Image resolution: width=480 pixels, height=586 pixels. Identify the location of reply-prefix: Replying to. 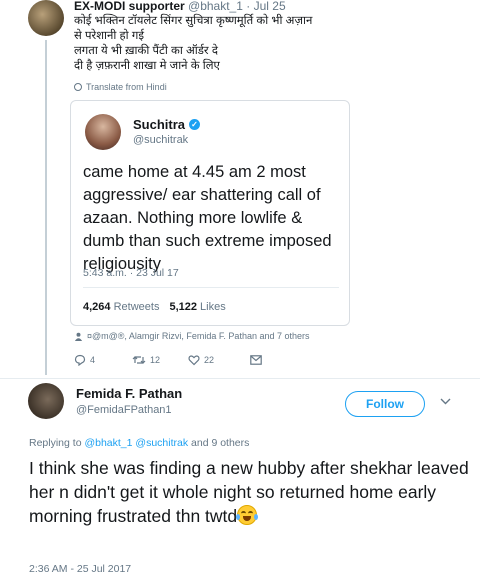
(55, 443).